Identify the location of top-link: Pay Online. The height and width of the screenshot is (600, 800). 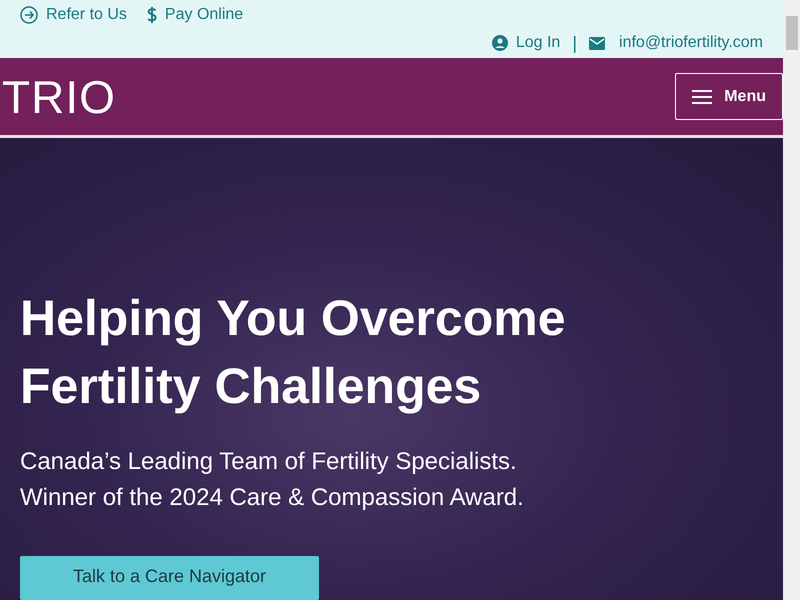
(195, 15).